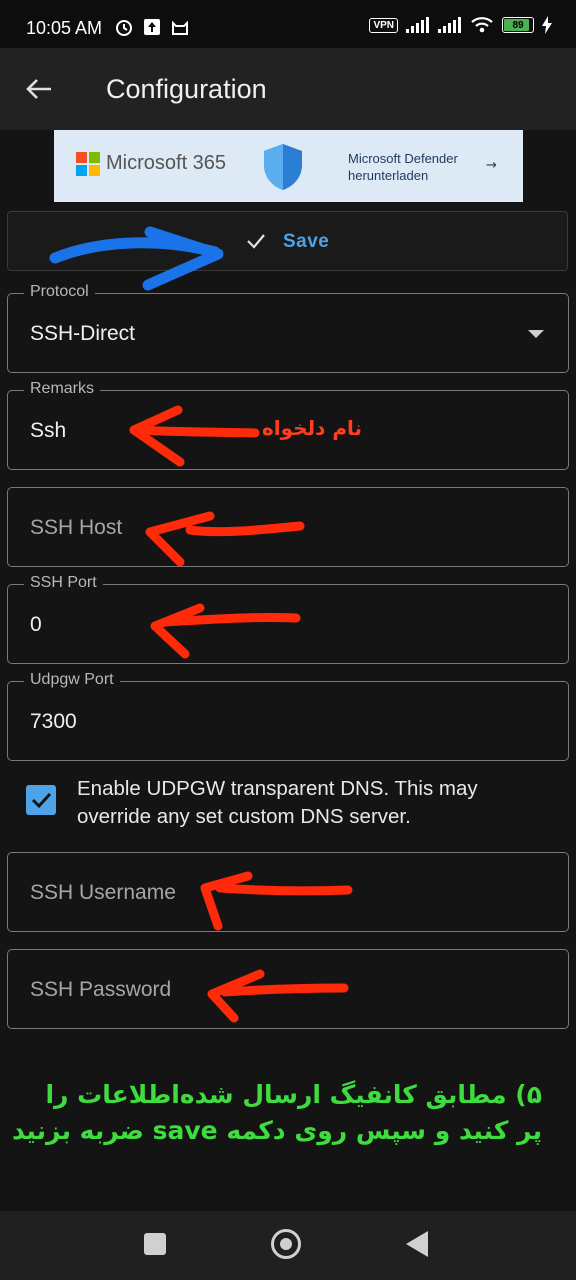 This screenshot has width=576, height=1280. I want to click on app-bar: Configuration, so click(288, 89).